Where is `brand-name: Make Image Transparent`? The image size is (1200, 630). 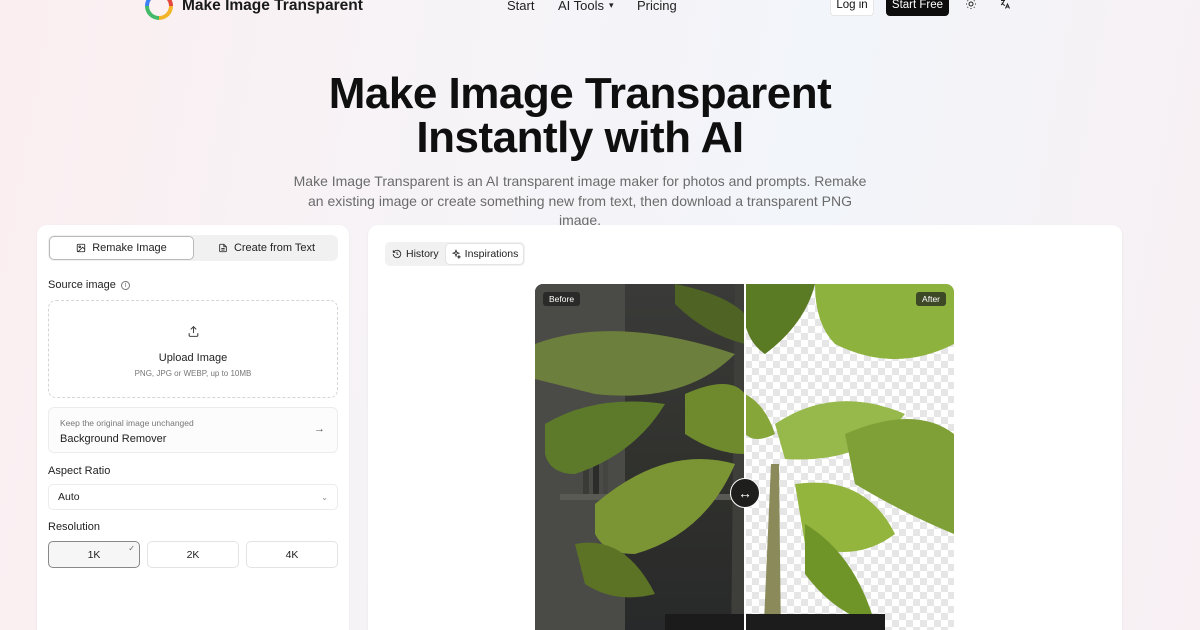
brand-name: Make Image Transparent is located at coordinates (272, 7).